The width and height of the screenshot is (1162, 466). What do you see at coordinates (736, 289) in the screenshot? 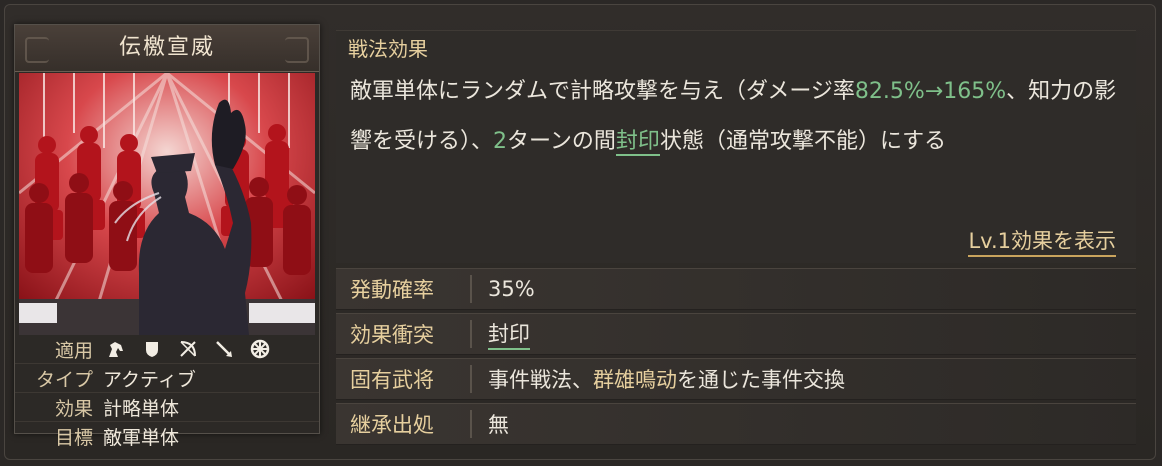
I see `activation-rate-row: 発動確率 35%` at bounding box center [736, 289].